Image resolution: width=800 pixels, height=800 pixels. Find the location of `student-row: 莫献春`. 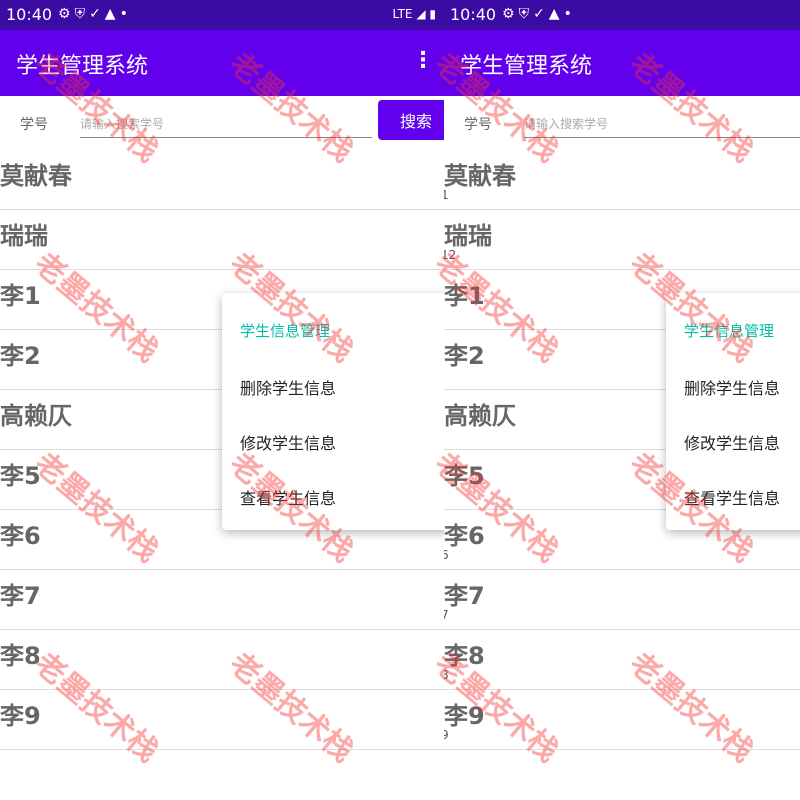

student-row: 莫献春 is located at coordinates (222, 180).